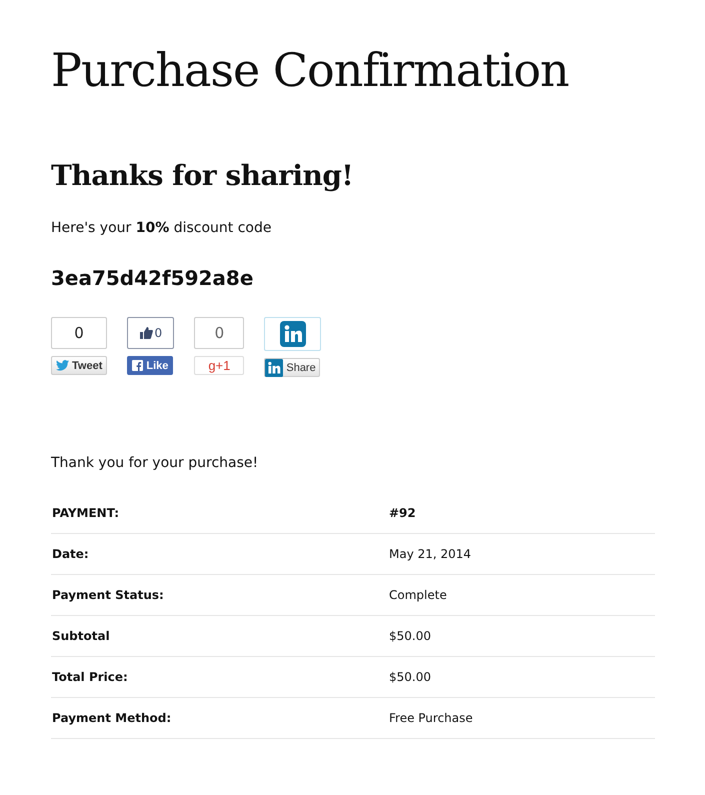 This screenshot has height=795, width=705. Describe the element at coordinates (62, 365) in the screenshot. I see `bird-icon` at that location.